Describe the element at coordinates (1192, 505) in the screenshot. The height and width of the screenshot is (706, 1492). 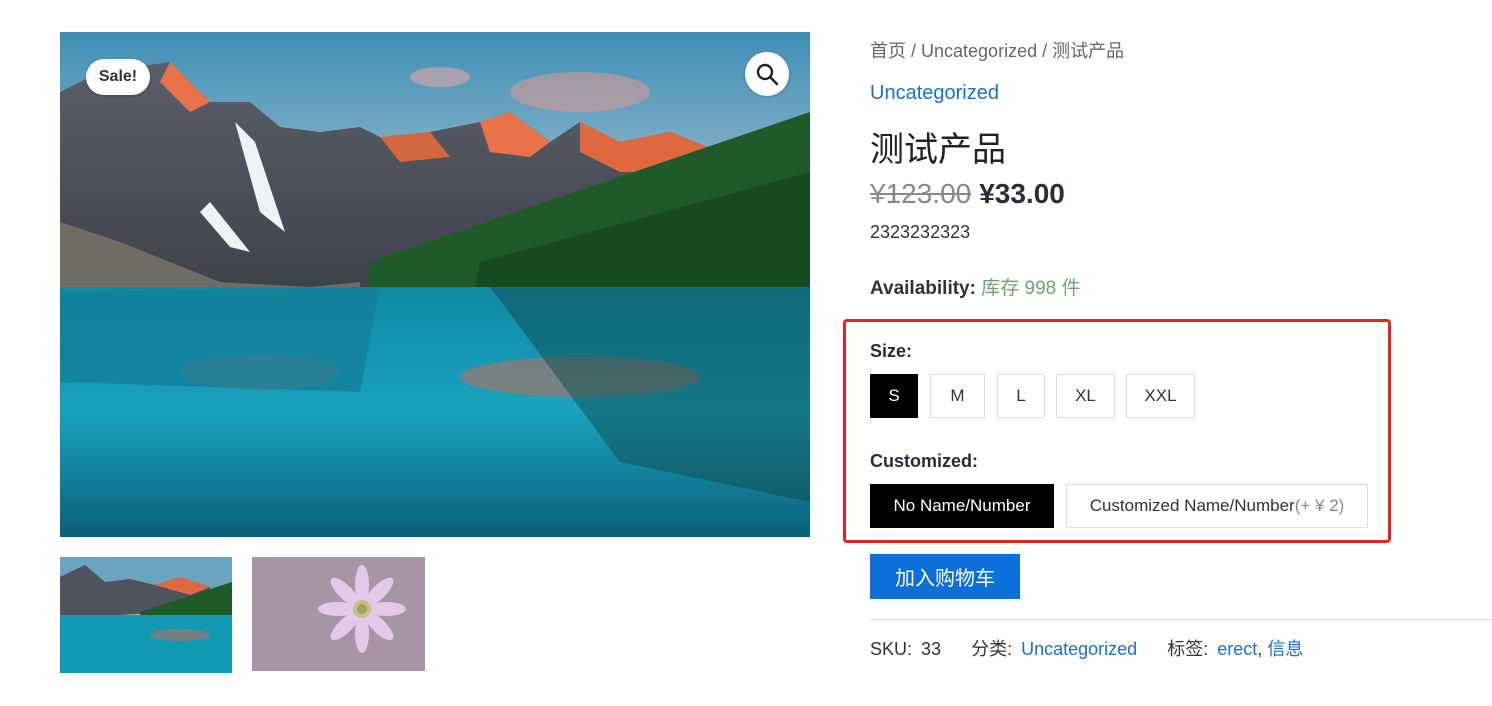
I see `custom-option-label: Customized Name/Number` at that location.